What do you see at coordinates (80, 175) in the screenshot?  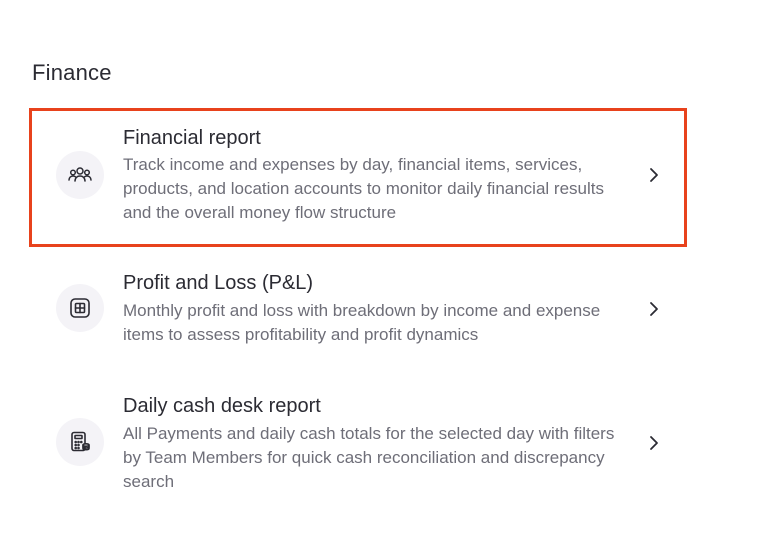 I see `people-icon` at bounding box center [80, 175].